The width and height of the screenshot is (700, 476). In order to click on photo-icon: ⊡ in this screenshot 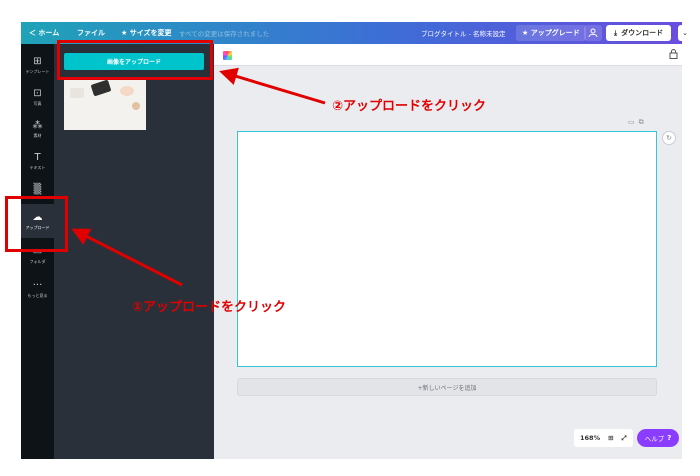, I will do `click(37, 93)`.